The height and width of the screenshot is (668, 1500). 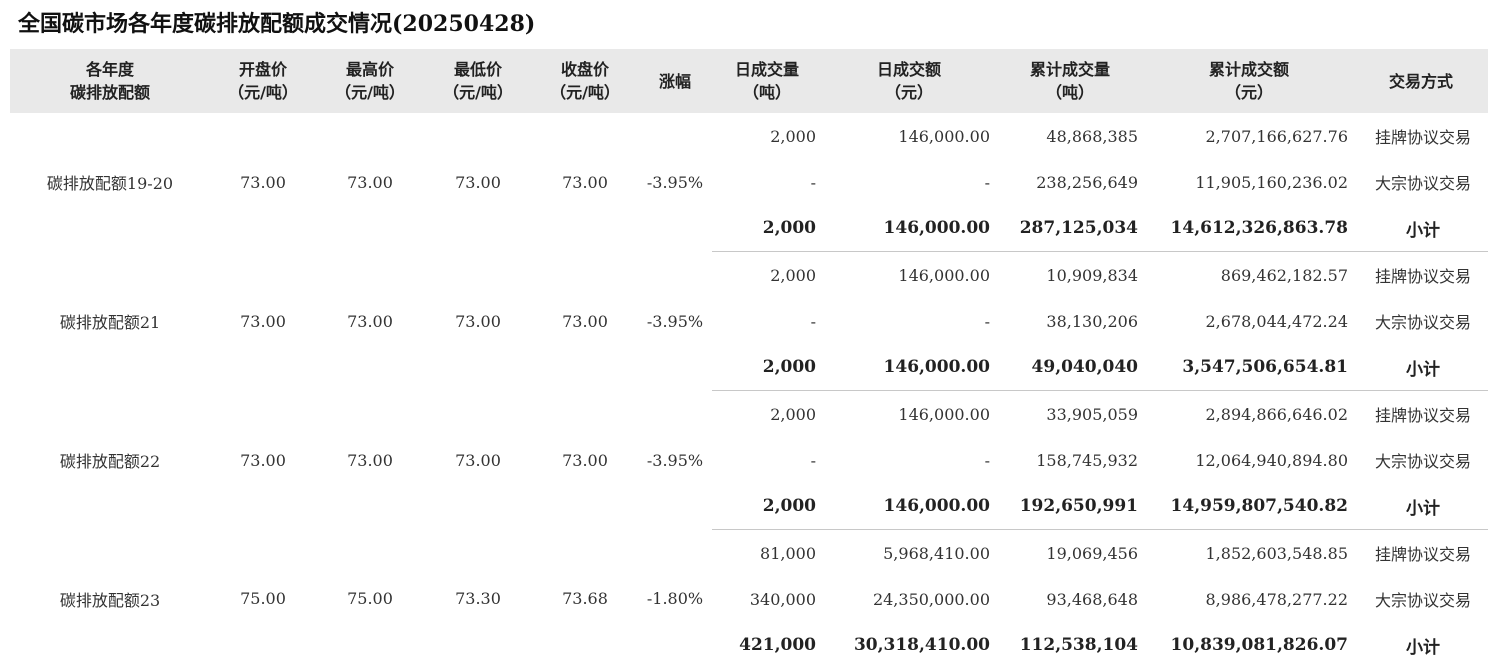 I want to click on close-price: 73.68, so click(x=585, y=599).